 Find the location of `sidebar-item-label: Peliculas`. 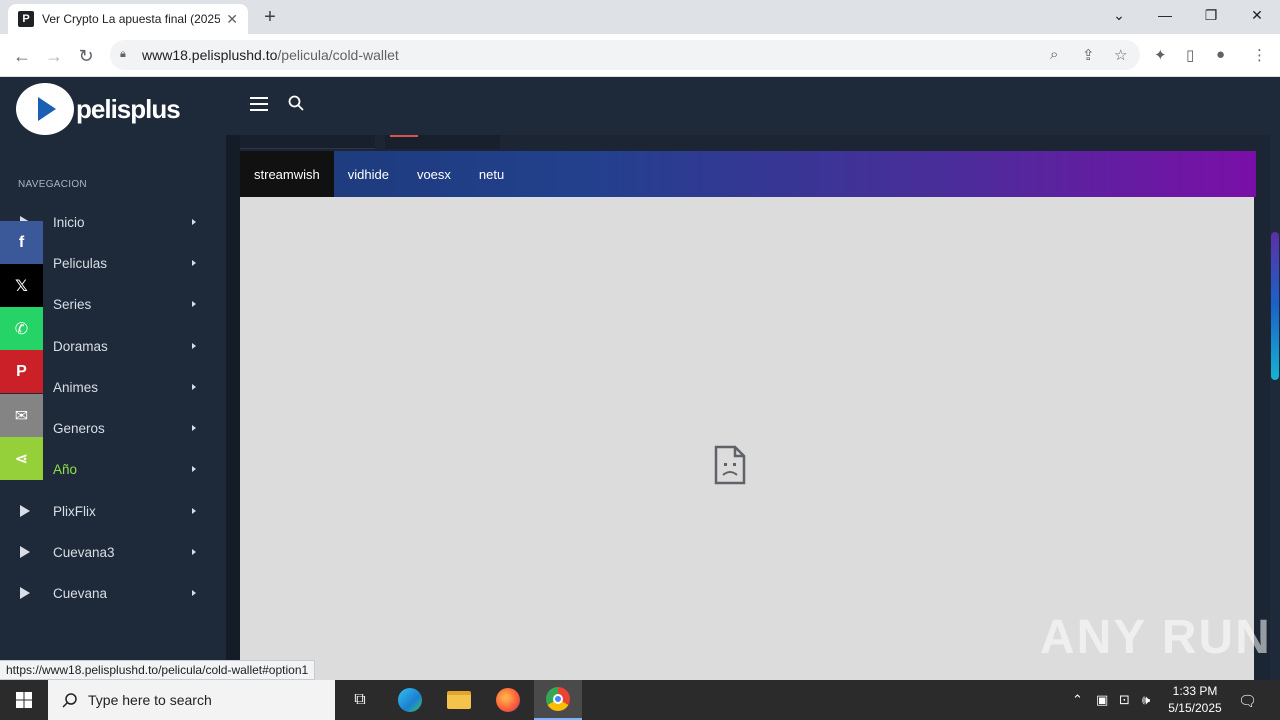

sidebar-item-label: Peliculas is located at coordinates (80, 263).